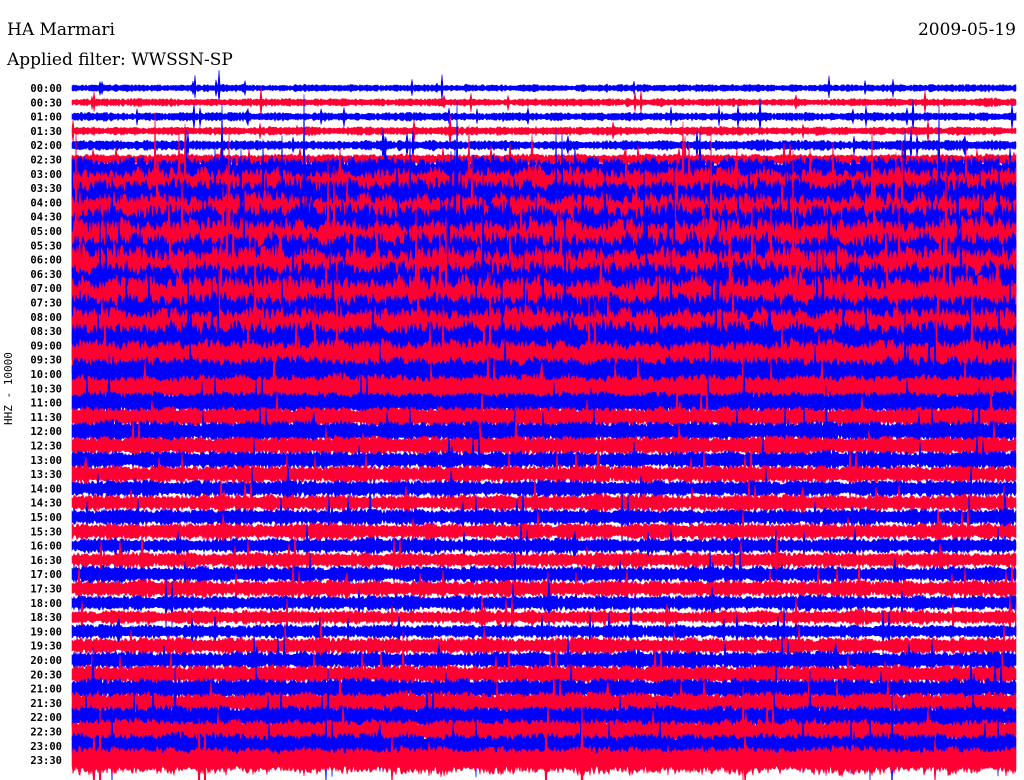 This screenshot has width=1024, height=780. What do you see at coordinates (46, 690) in the screenshot?
I see `row-time-label: 21:00` at bounding box center [46, 690].